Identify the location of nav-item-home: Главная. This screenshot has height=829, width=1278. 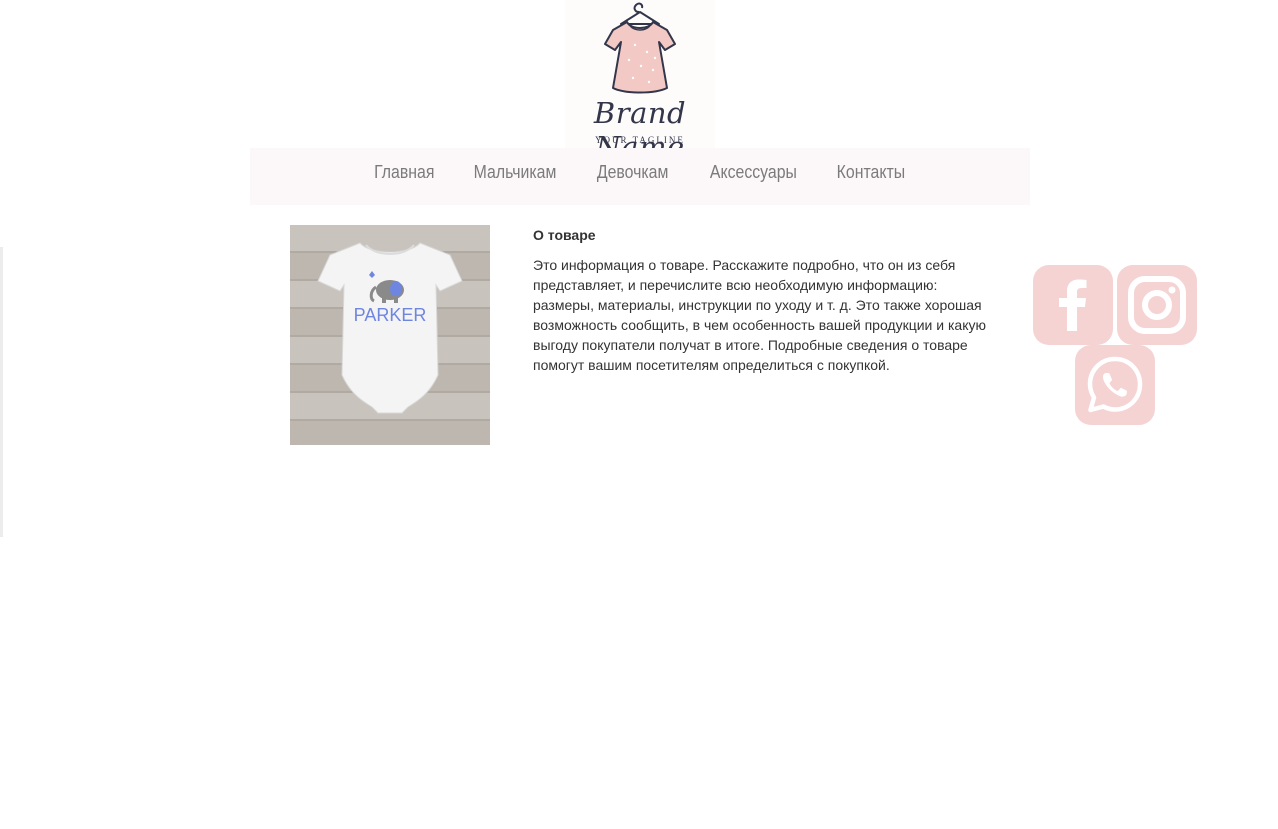
(404, 165).